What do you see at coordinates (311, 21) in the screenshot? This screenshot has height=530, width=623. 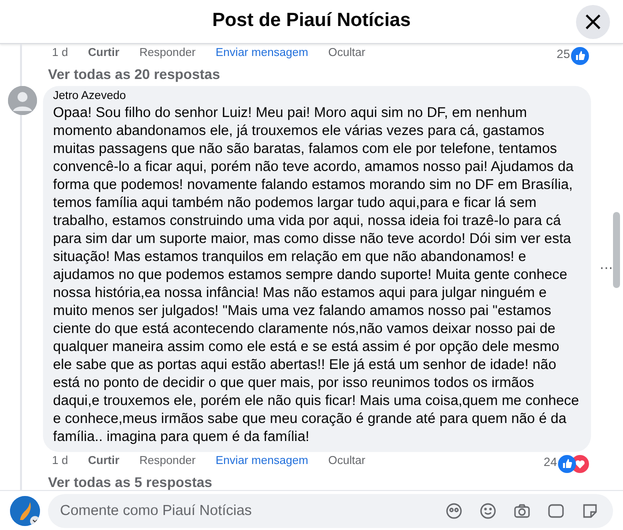 I see `dialog-title: Post de Piauí Notícias` at bounding box center [311, 21].